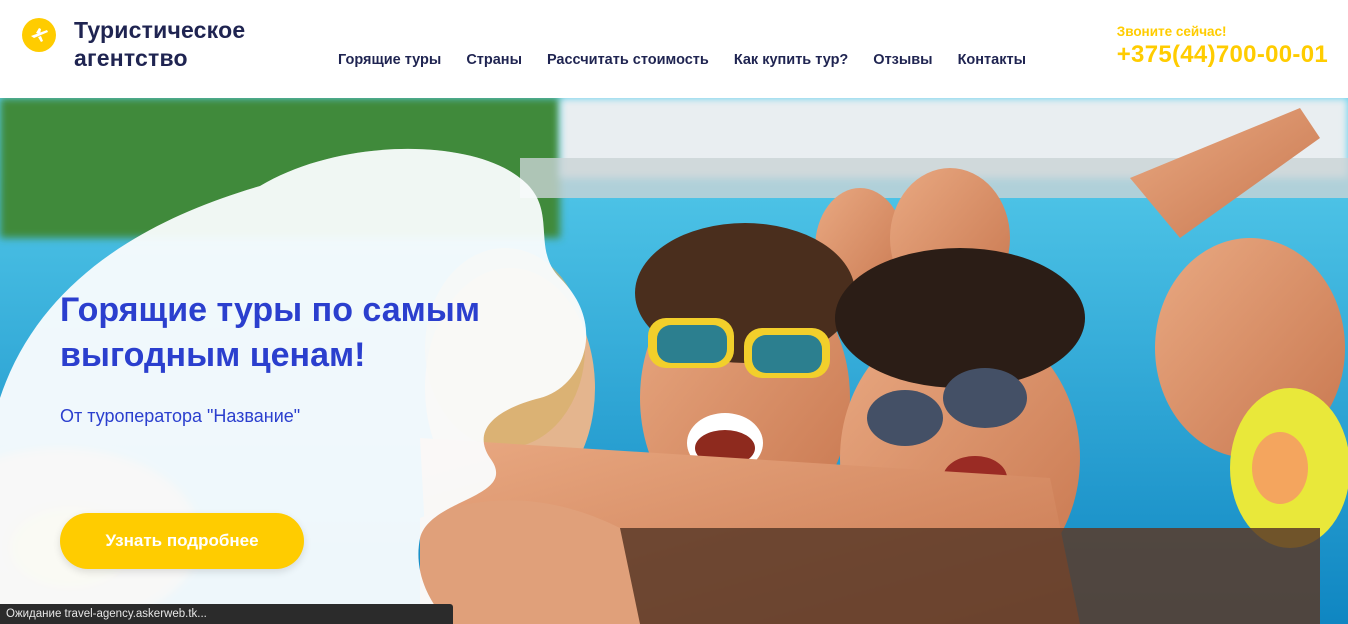  What do you see at coordinates (182, 541) in the screenshot?
I see `learn-more-button: Узнать подробнее` at bounding box center [182, 541].